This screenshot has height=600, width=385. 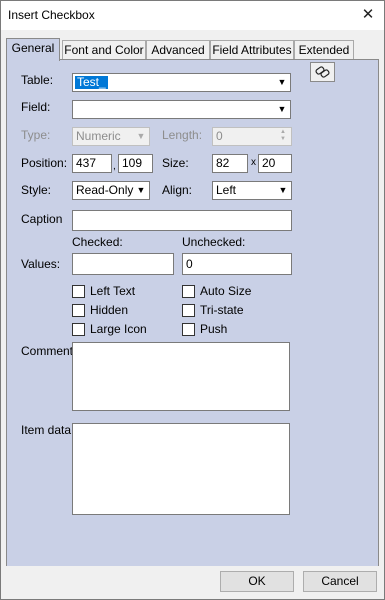 I want to click on size-width-input: 82, so click(x=230, y=163).